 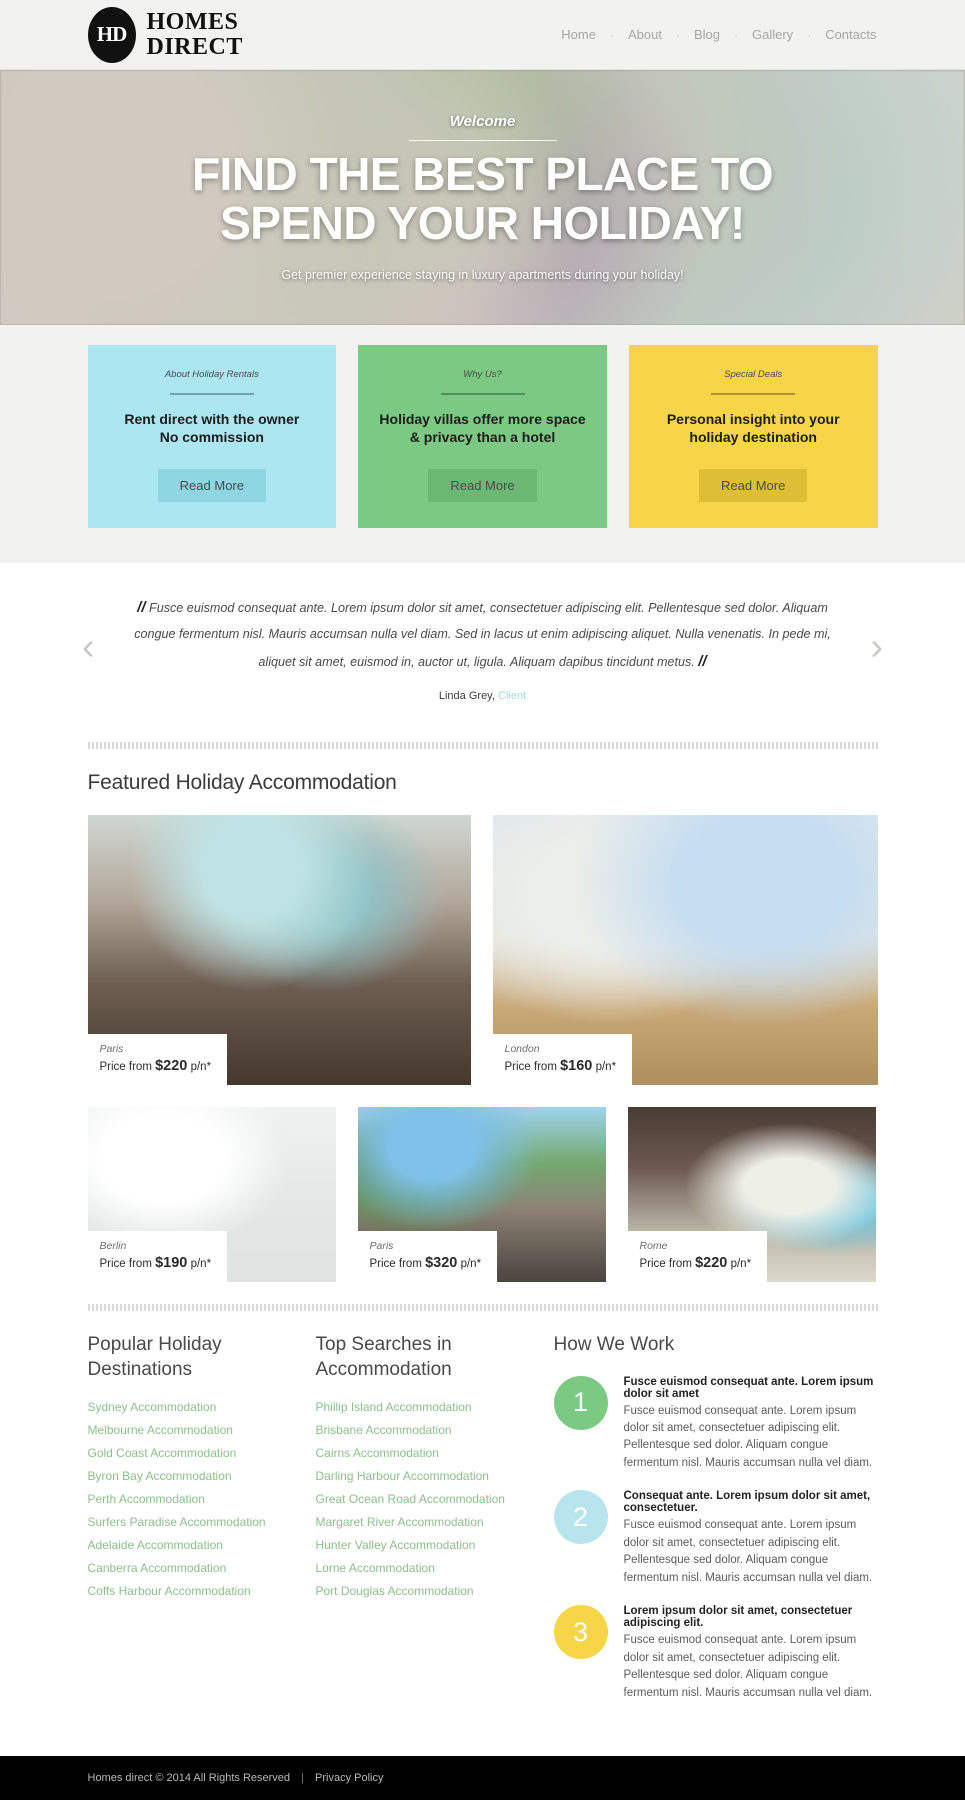 I want to click on property-card-london: London Price from $160 p/n*, so click(x=685, y=949).